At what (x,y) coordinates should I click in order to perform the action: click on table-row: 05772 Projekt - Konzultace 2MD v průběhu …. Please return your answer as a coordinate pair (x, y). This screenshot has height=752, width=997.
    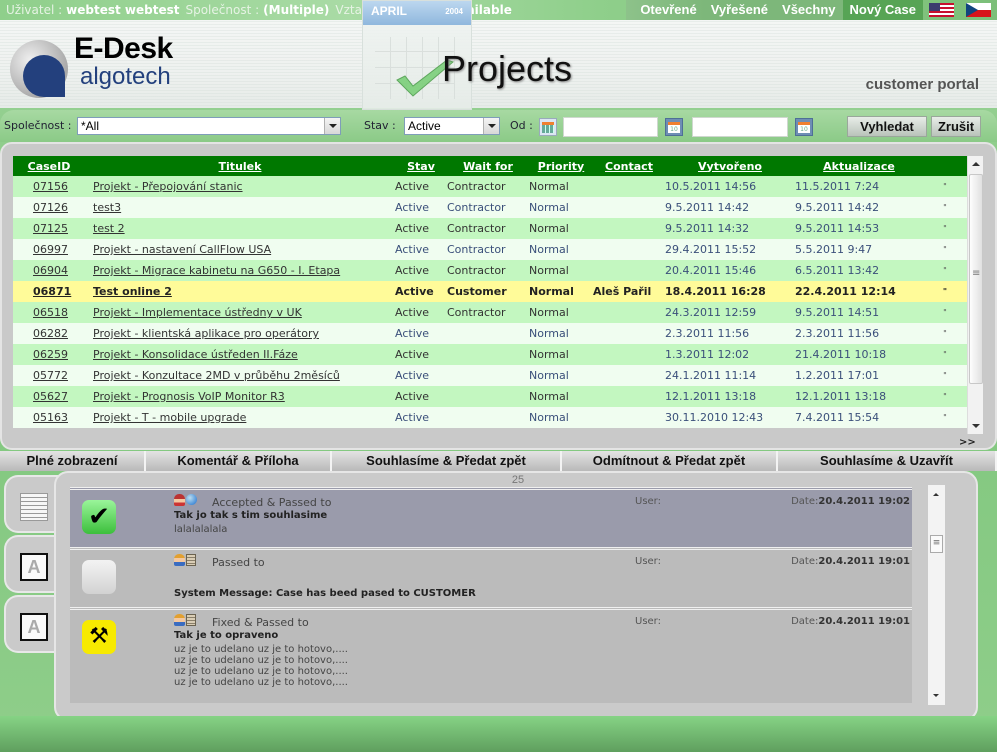
    Looking at the image, I should click on (490, 375).